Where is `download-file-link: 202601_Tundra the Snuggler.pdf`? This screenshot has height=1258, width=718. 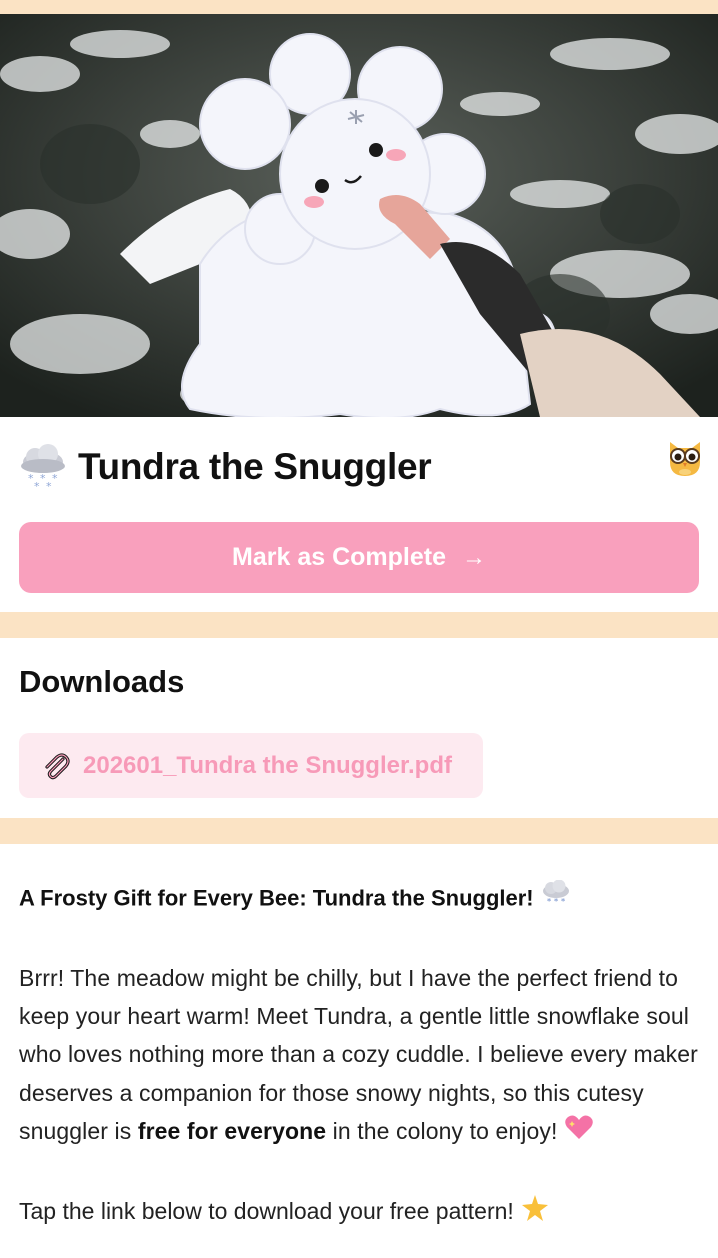
download-file-link: 202601_Tundra the Snuggler.pdf is located at coordinates (251, 765).